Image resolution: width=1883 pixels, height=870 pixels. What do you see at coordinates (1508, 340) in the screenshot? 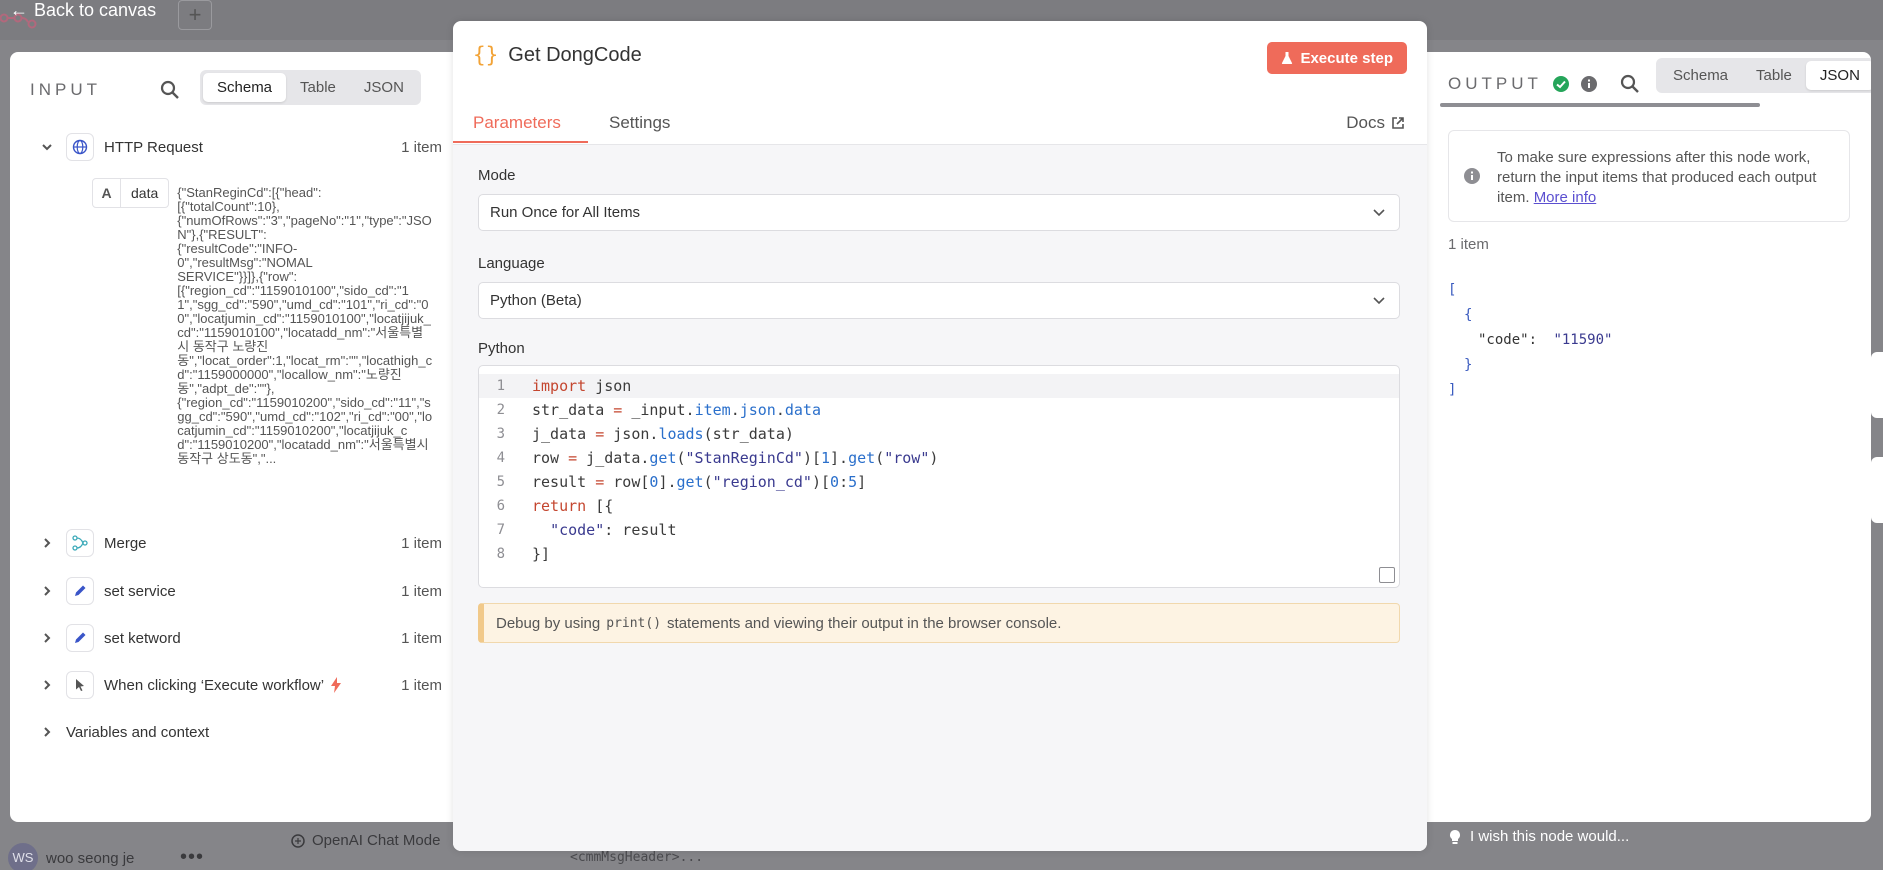
I see `json-key: "code":` at bounding box center [1508, 340].